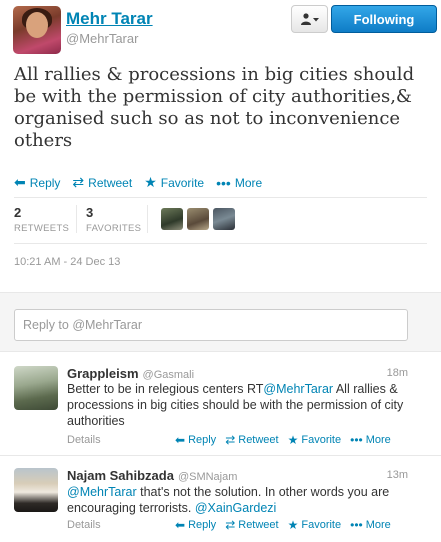  I want to click on reply-author: Grappleism @Gasmali, so click(130, 373).